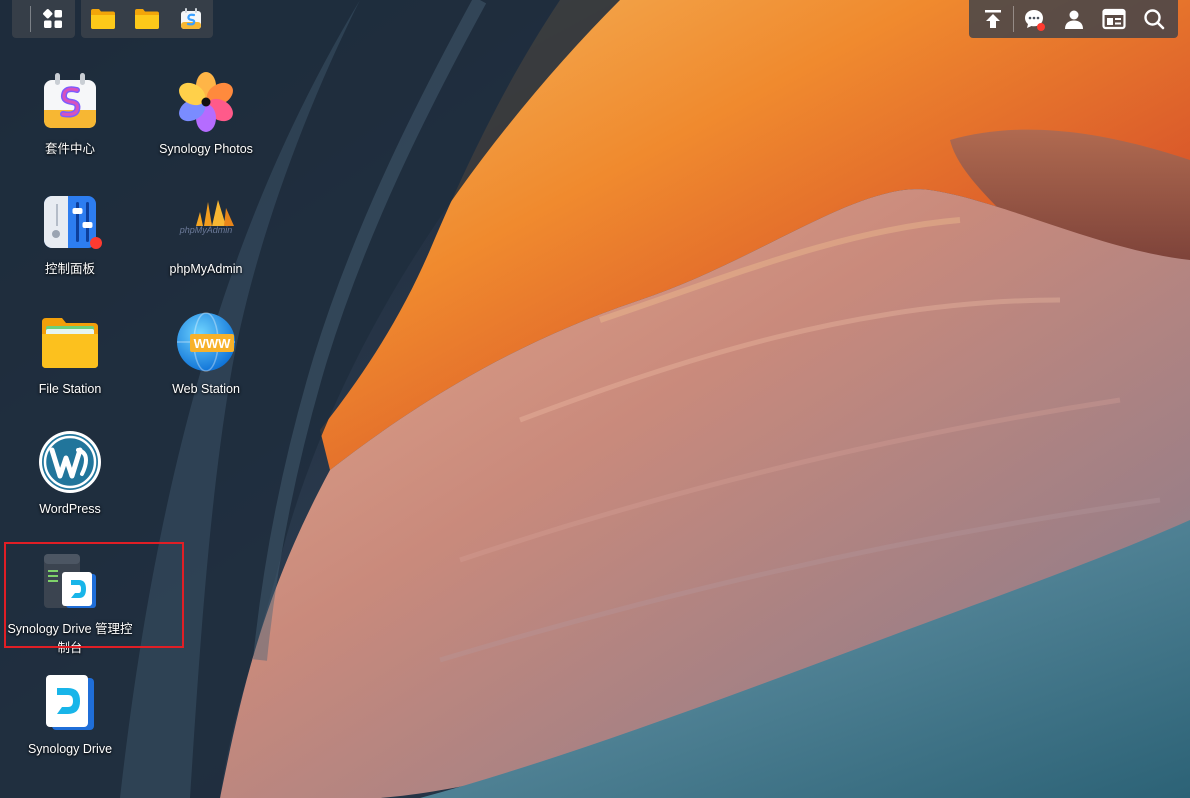 This screenshot has width=1190, height=798. I want to click on wordpress-app-icon, so click(70, 462).